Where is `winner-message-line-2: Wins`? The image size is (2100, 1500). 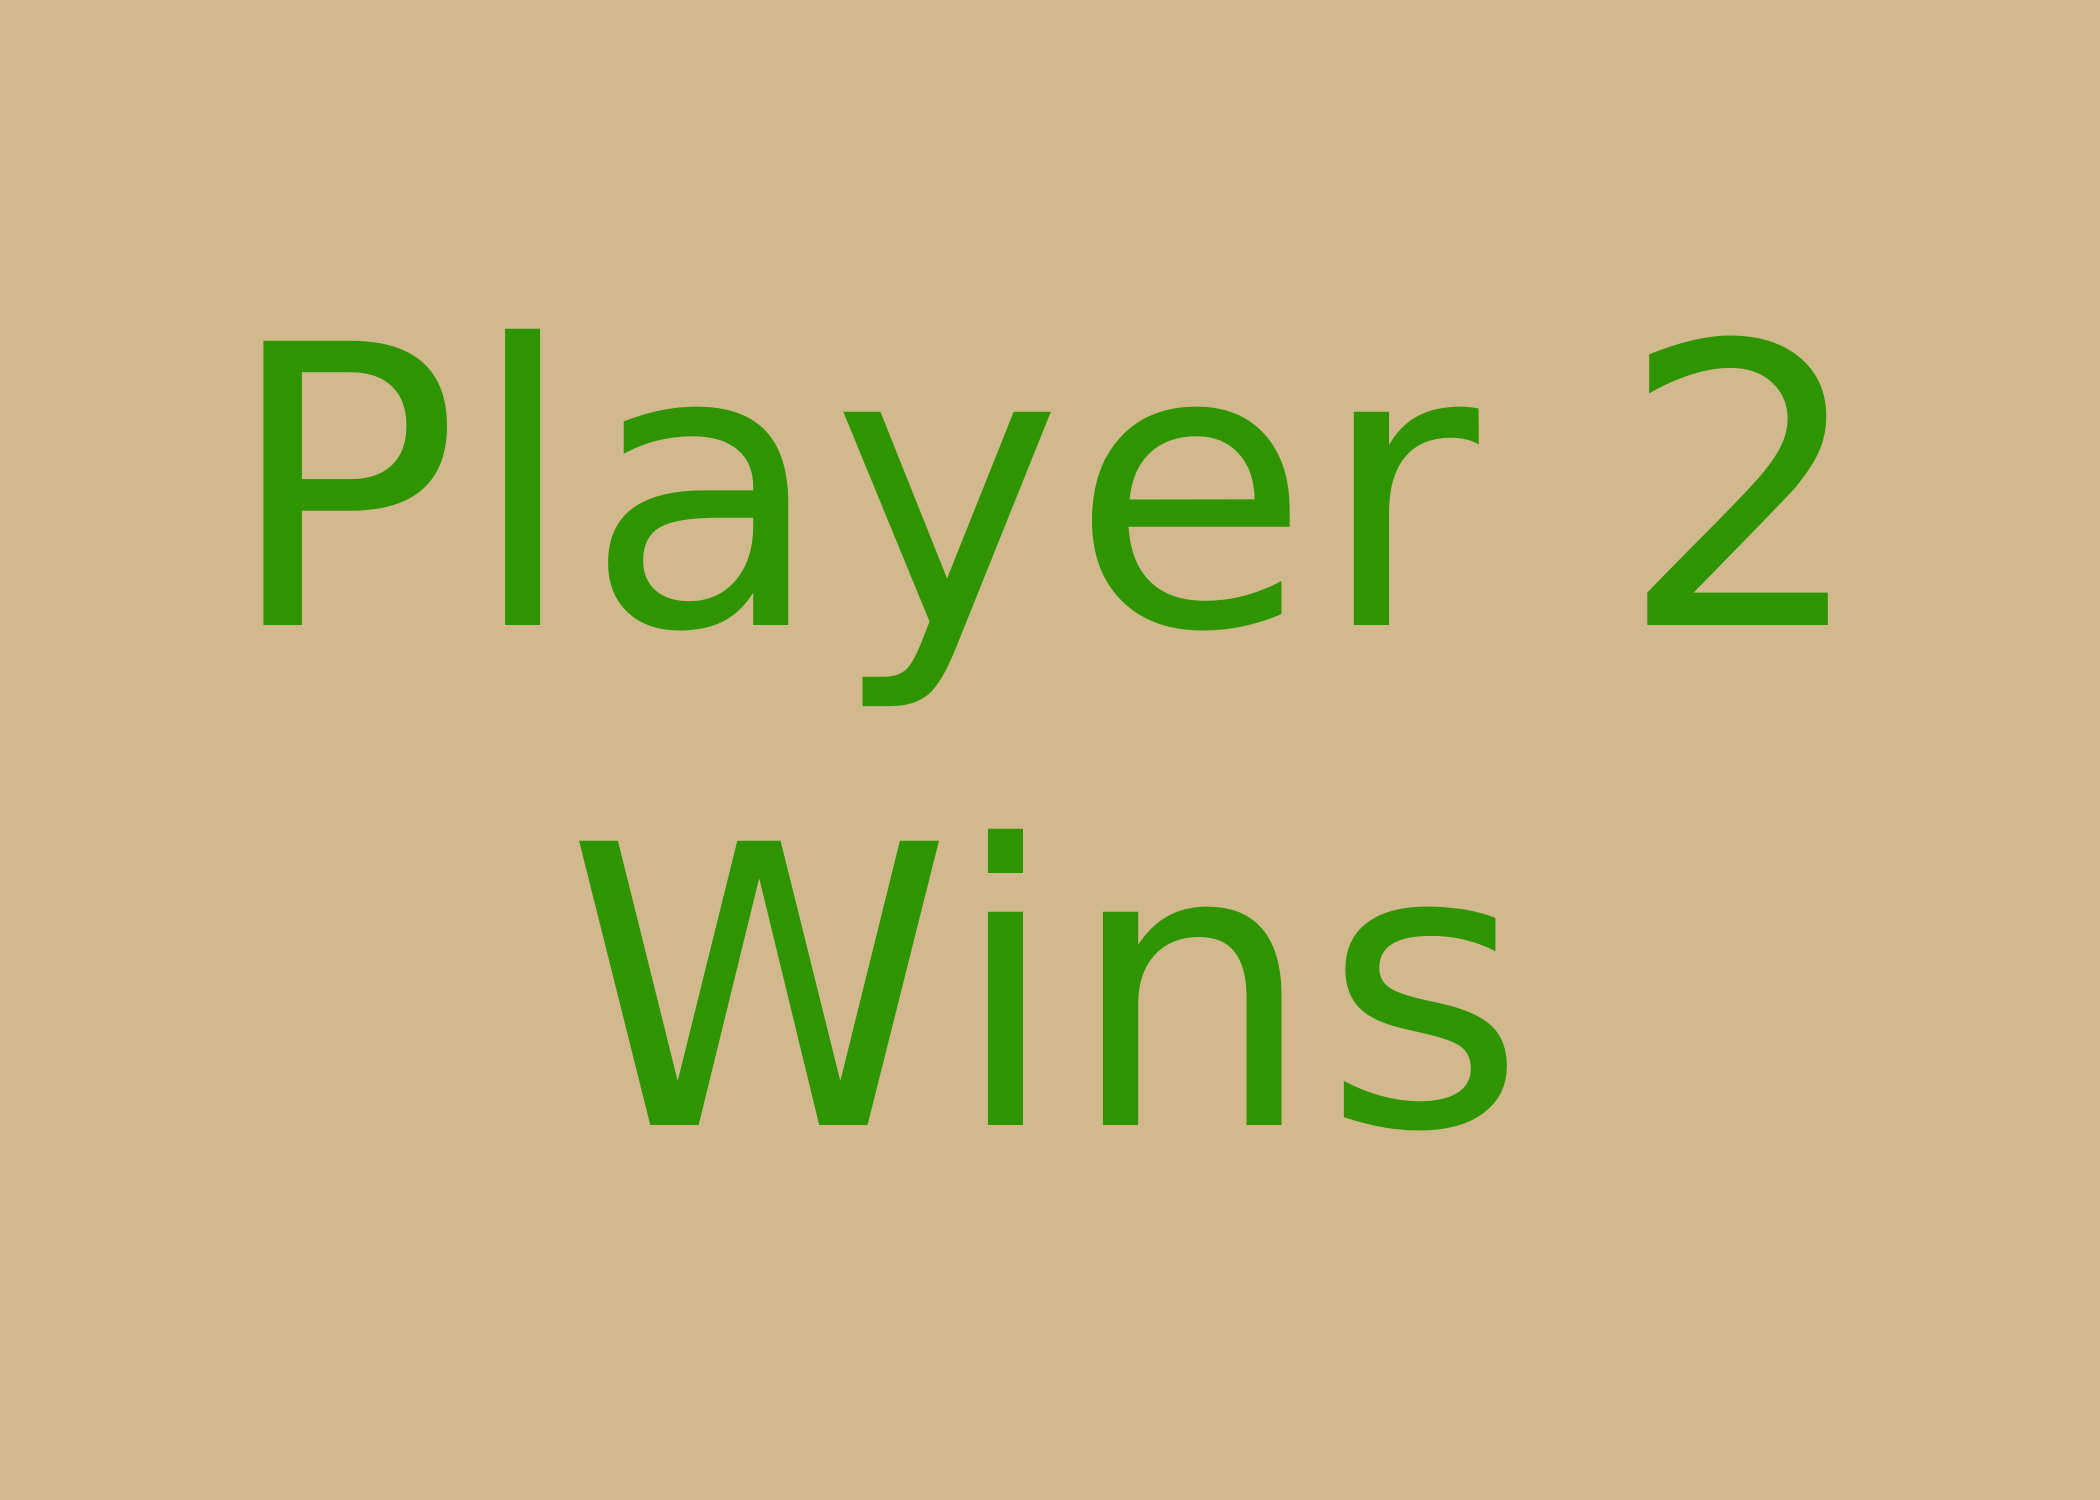 winner-message-line-2: Wins is located at coordinates (1050, 990).